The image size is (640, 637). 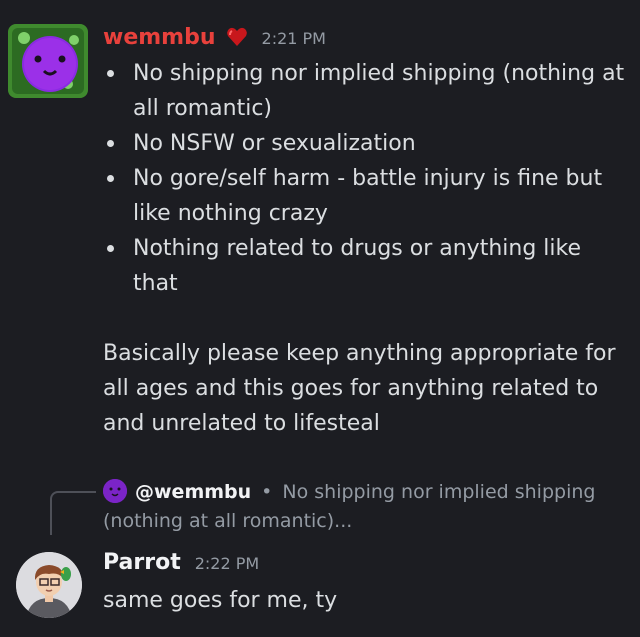 I want to click on message-content: same goes for me, ty, so click(x=220, y=600).